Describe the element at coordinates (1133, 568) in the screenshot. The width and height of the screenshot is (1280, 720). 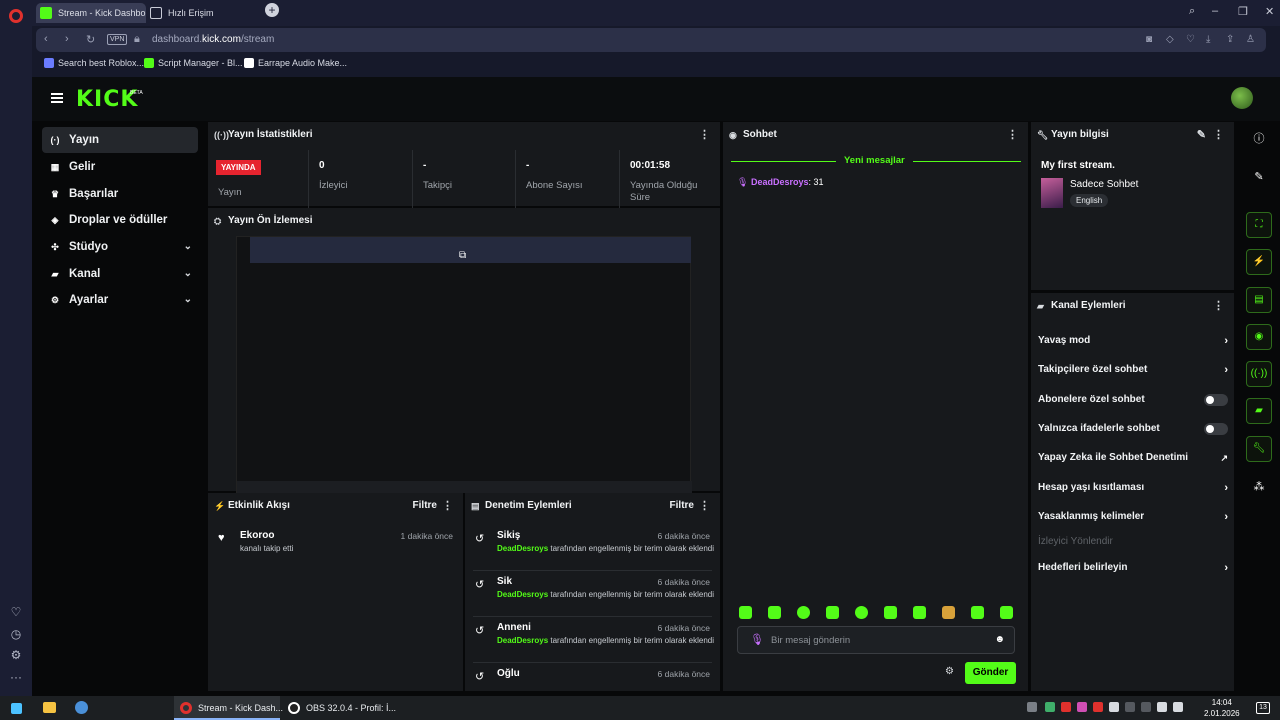
I see `action-set-goals: Hedefleri belirleyin ›` at that location.